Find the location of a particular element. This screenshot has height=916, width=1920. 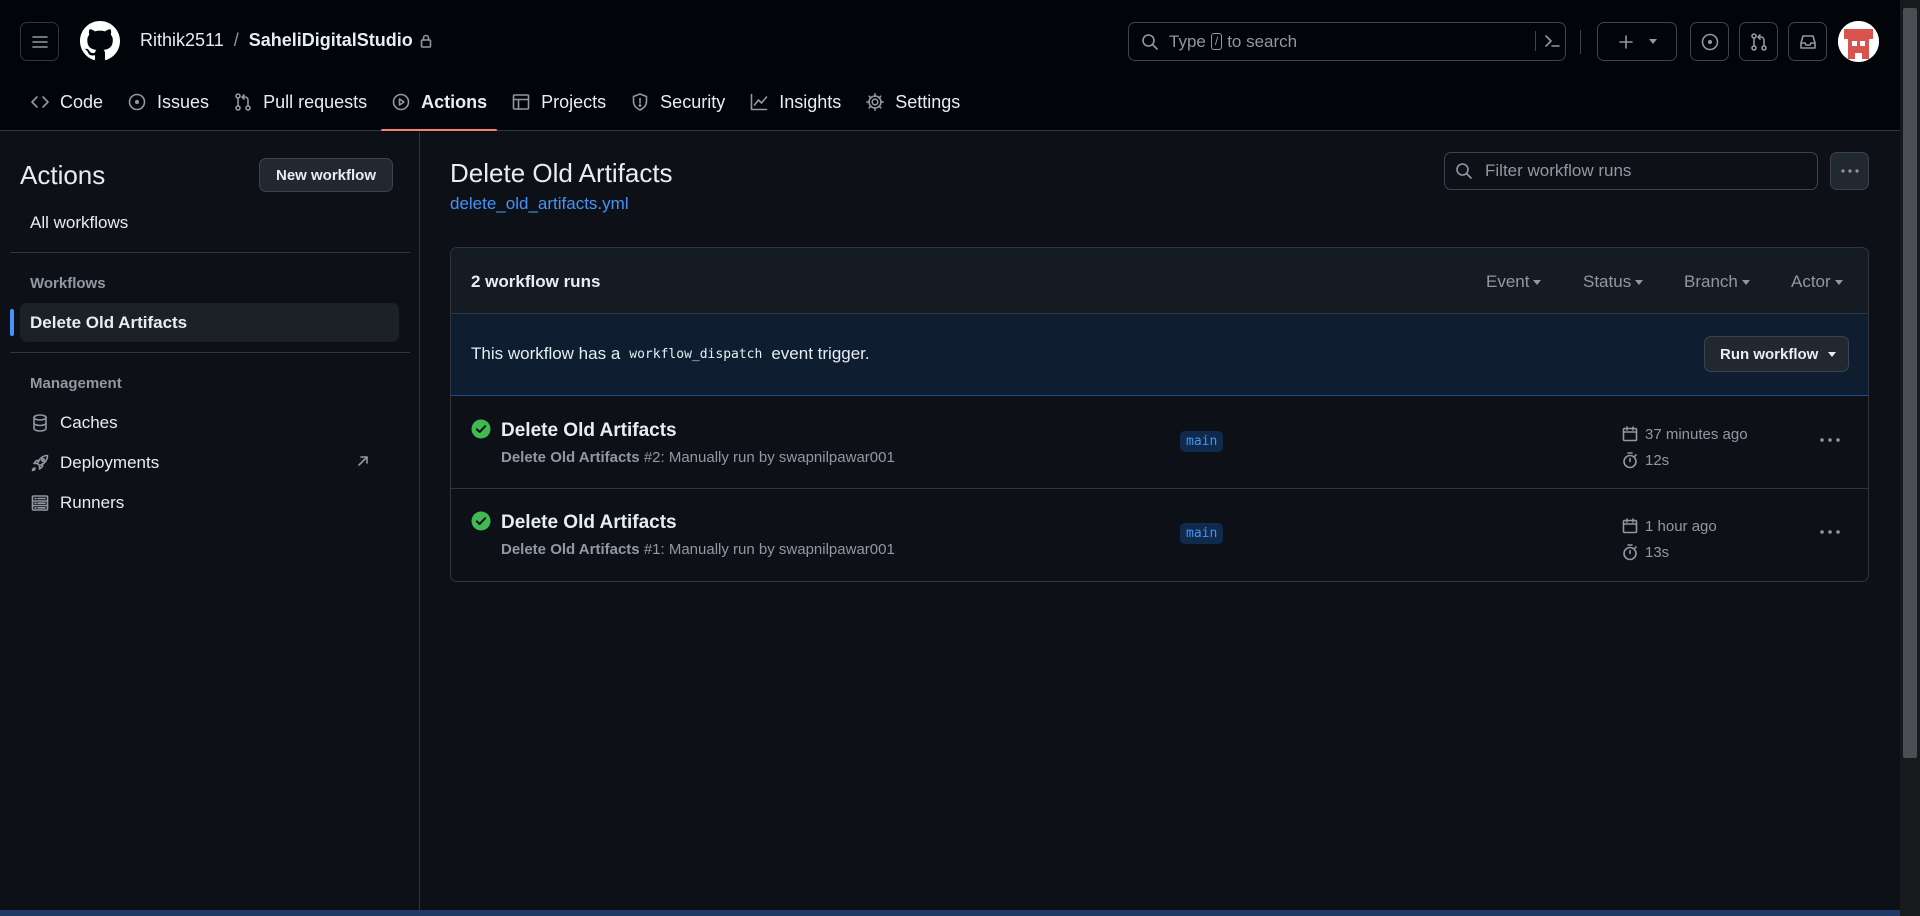

scrollbar-thumb is located at coordinates (1910, 383).